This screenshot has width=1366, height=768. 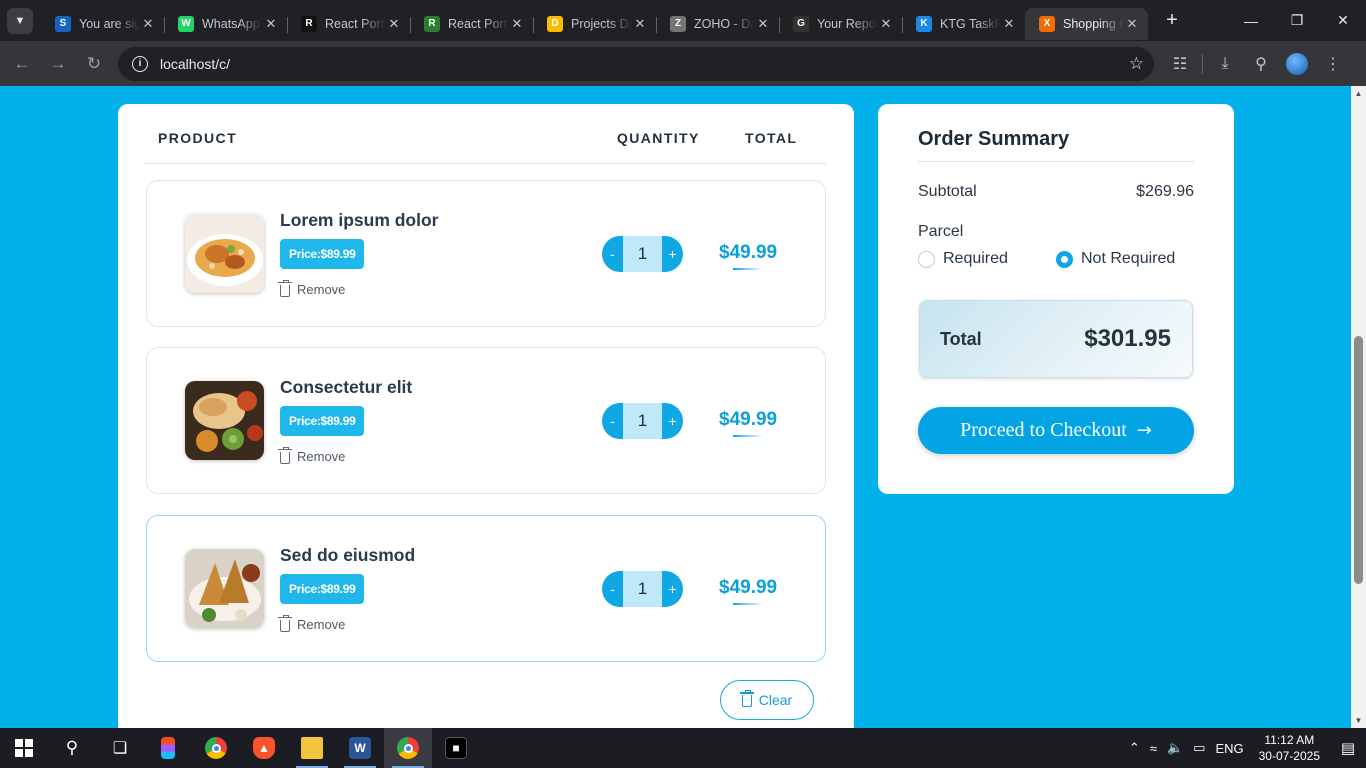 I want to click on restore-icon: ❐, so click(x=1297, y=20).